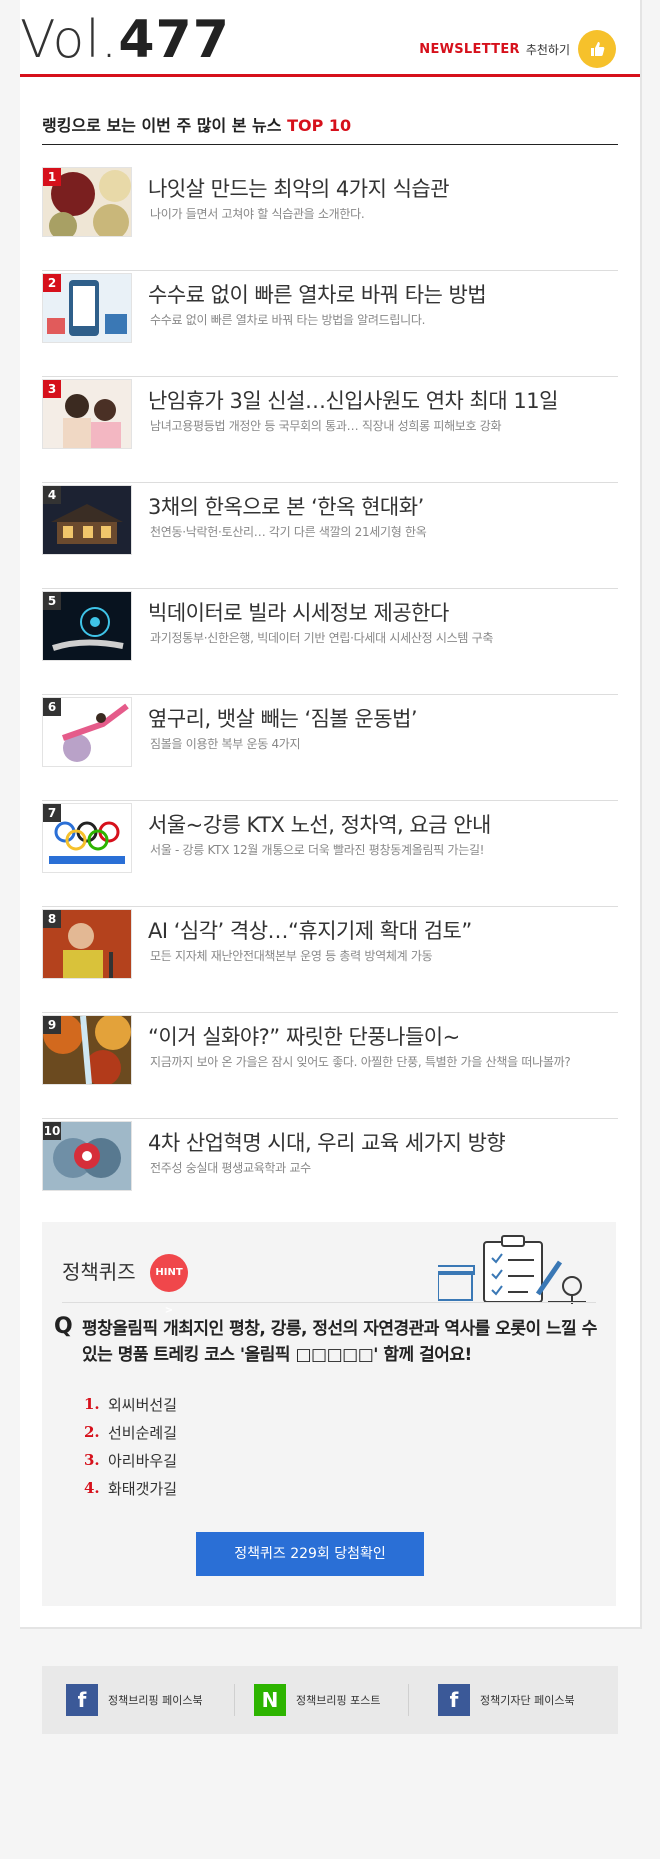 The image size is (660, 1859). I want to click on news-title: “이거 실화야?” 짜릿한 단풍나들이~, so click(304, 1036).